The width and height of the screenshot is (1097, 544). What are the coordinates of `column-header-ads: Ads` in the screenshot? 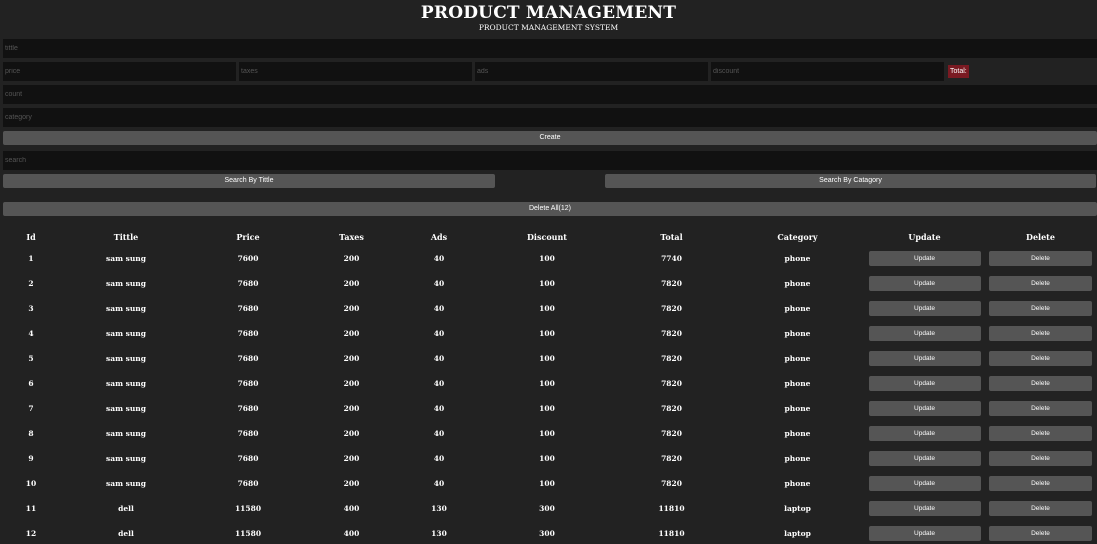 It's located at (439, 237).